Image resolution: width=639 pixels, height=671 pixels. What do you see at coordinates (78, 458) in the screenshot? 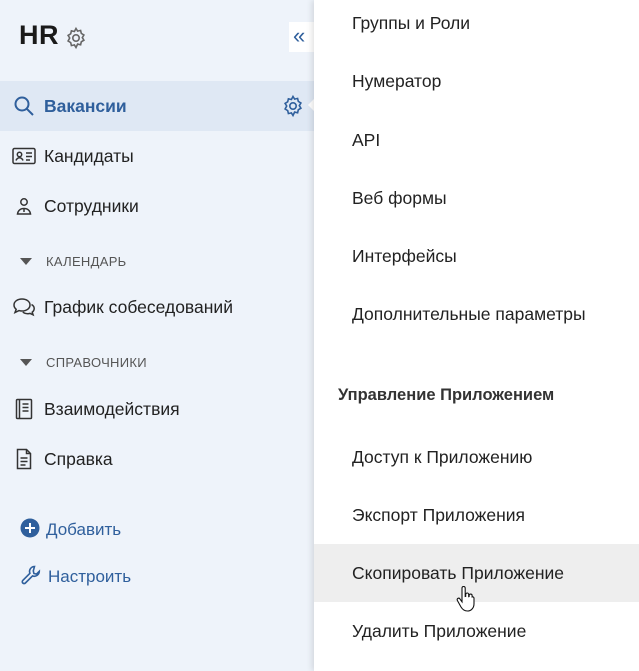
I see `sidebar-item-label: Справка` at bounding box center [78, 458].